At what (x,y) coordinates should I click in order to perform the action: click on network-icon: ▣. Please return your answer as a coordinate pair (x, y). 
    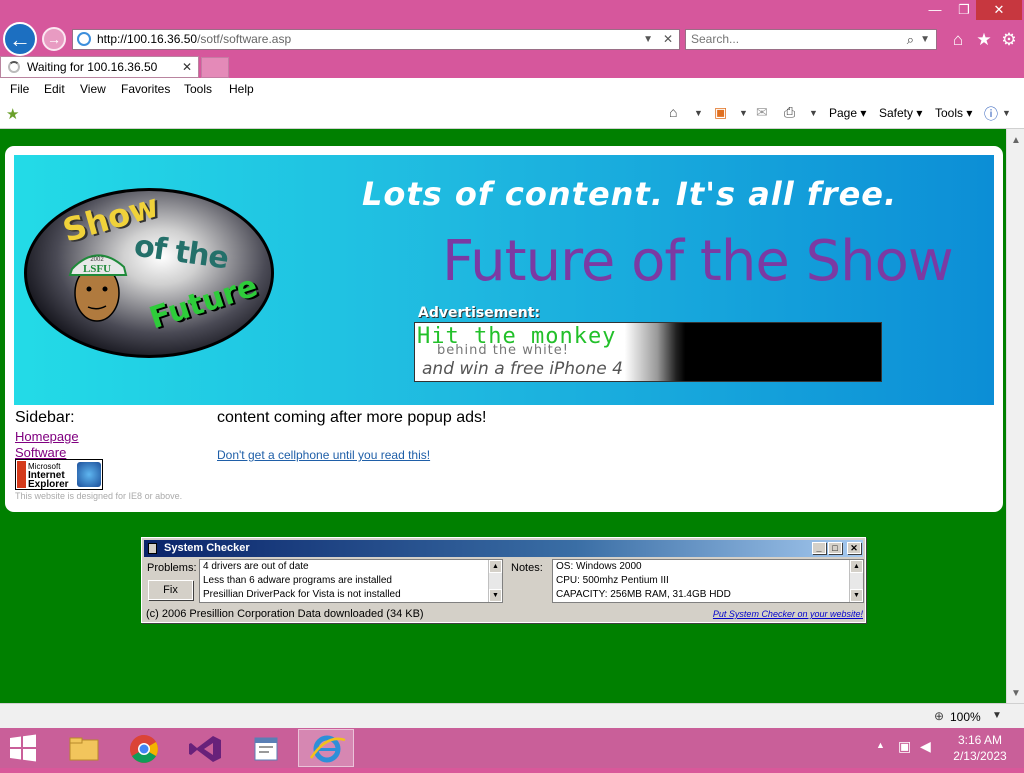
    Looking at the image, I should click on (904, 746).